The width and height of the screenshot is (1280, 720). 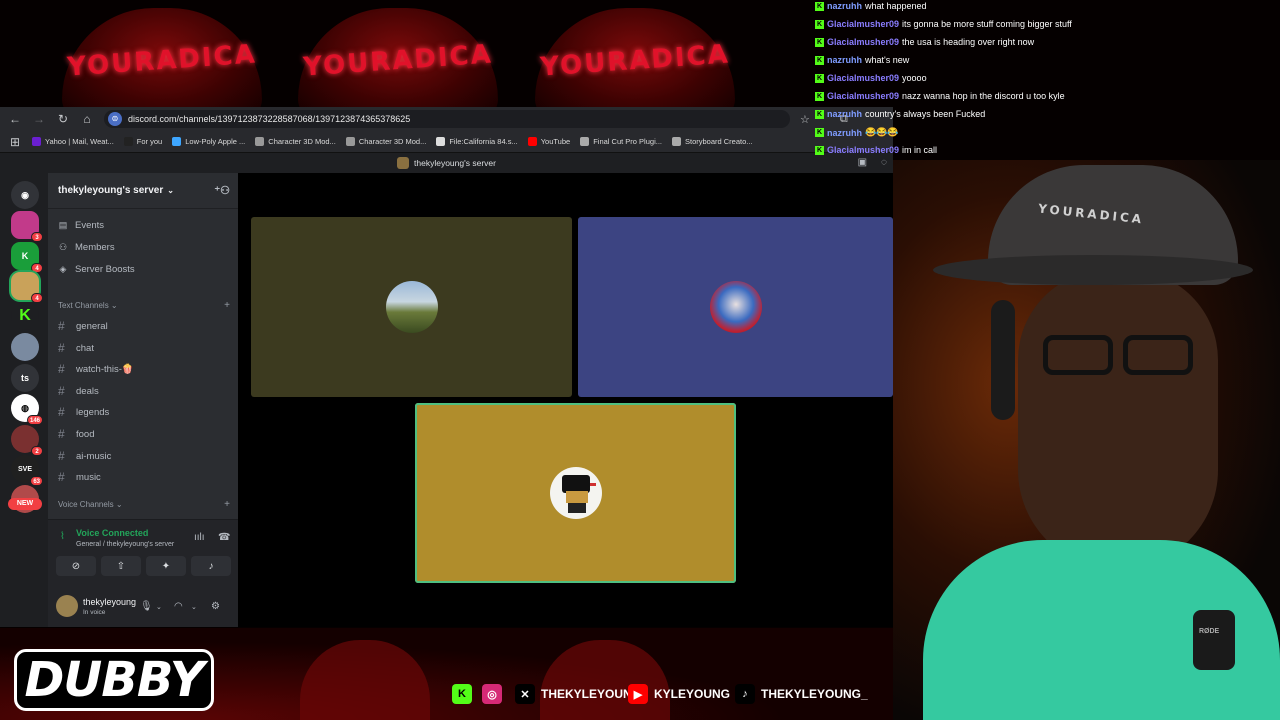 What do you see at coordinates (85, 434) in the screenshot?
I see `channel-name: food` at bounding box center [85, 434].